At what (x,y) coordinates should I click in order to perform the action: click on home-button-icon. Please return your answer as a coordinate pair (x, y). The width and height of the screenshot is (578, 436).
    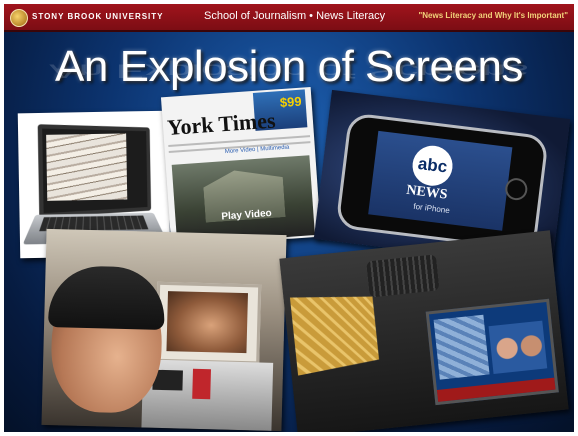
    Looking at the image, I should click on (516, 189).